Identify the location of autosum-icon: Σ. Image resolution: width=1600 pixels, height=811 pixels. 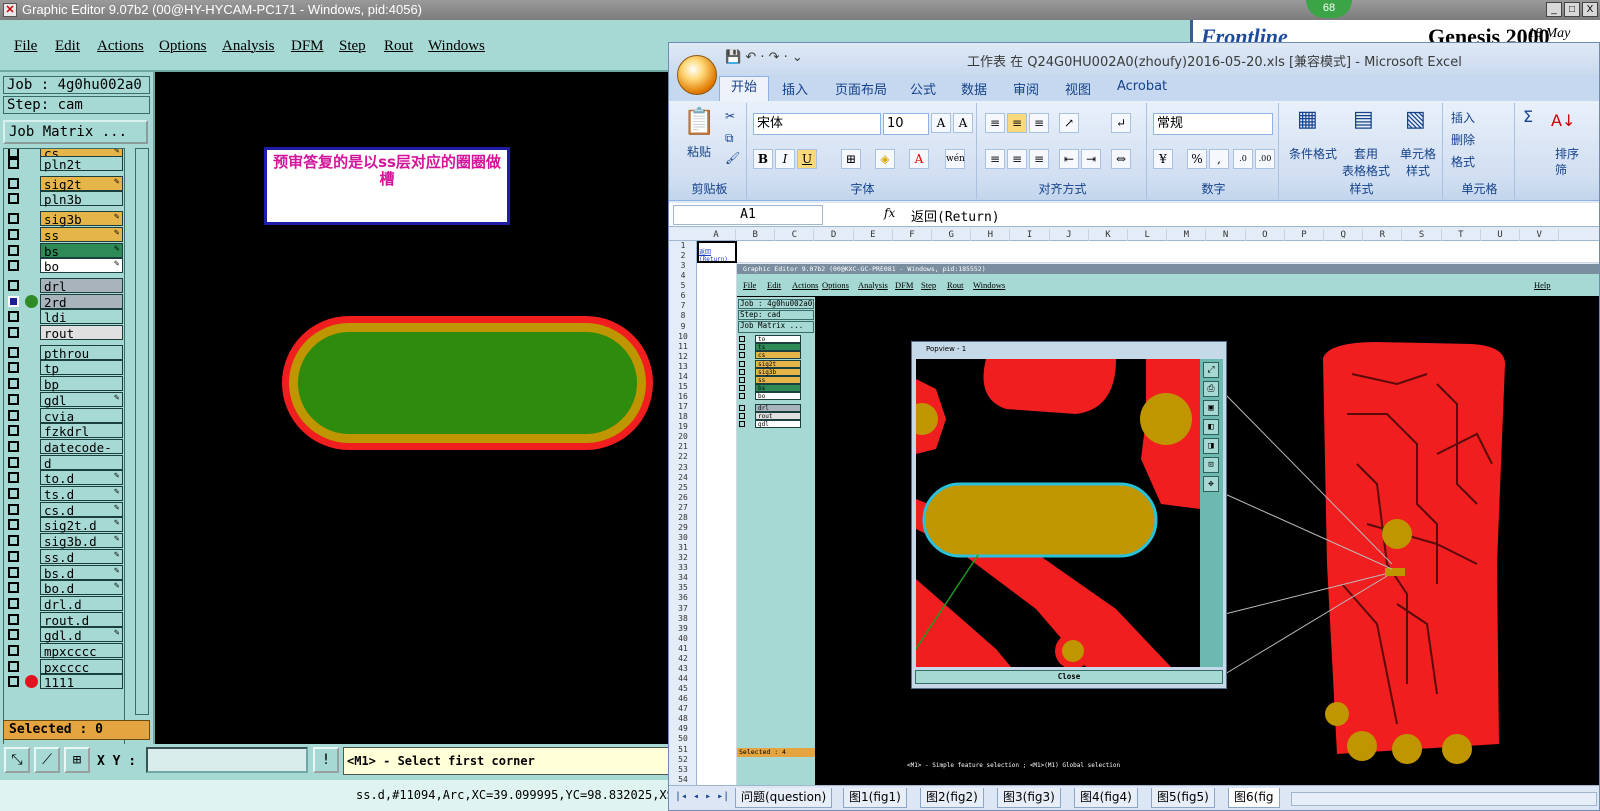
(1528, 116).